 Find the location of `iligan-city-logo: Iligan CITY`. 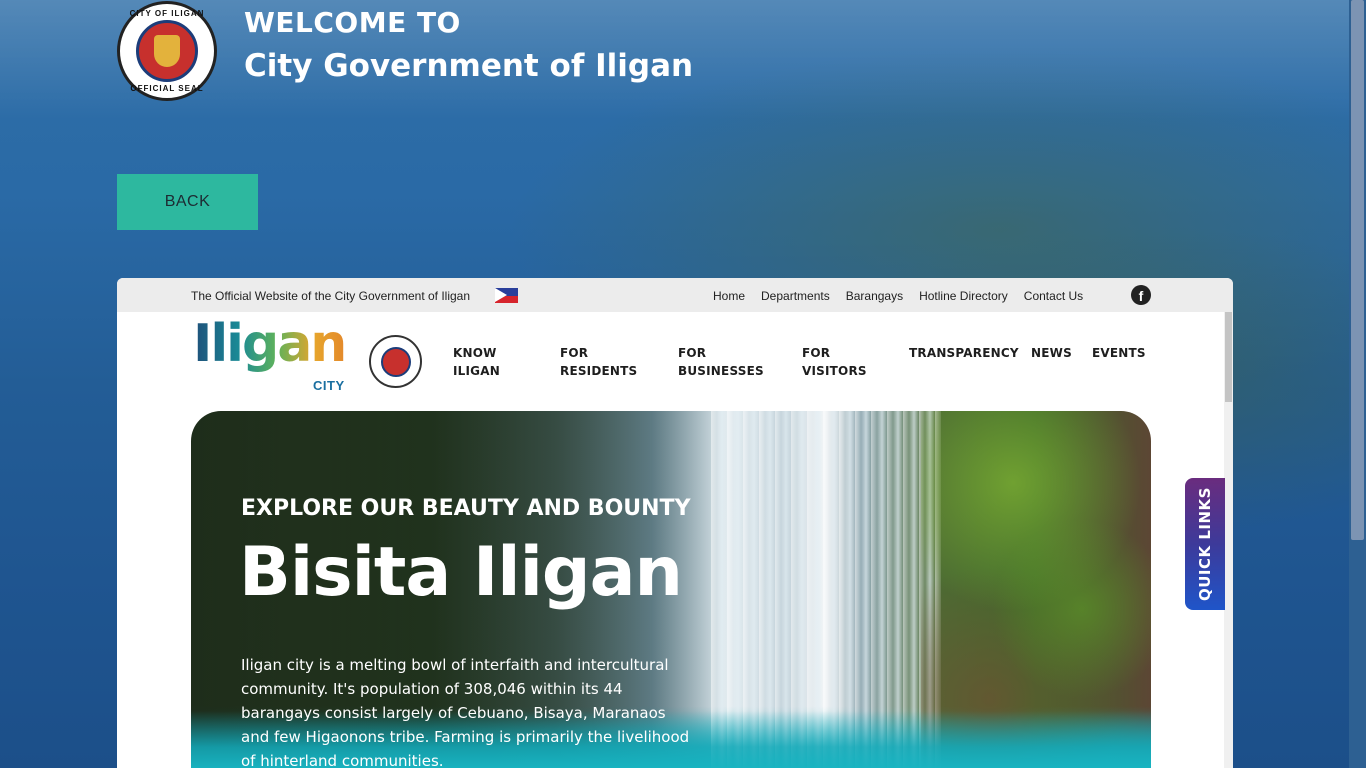

iligan-city-logo: Iligan CITY is located at coordinates (272, 354).